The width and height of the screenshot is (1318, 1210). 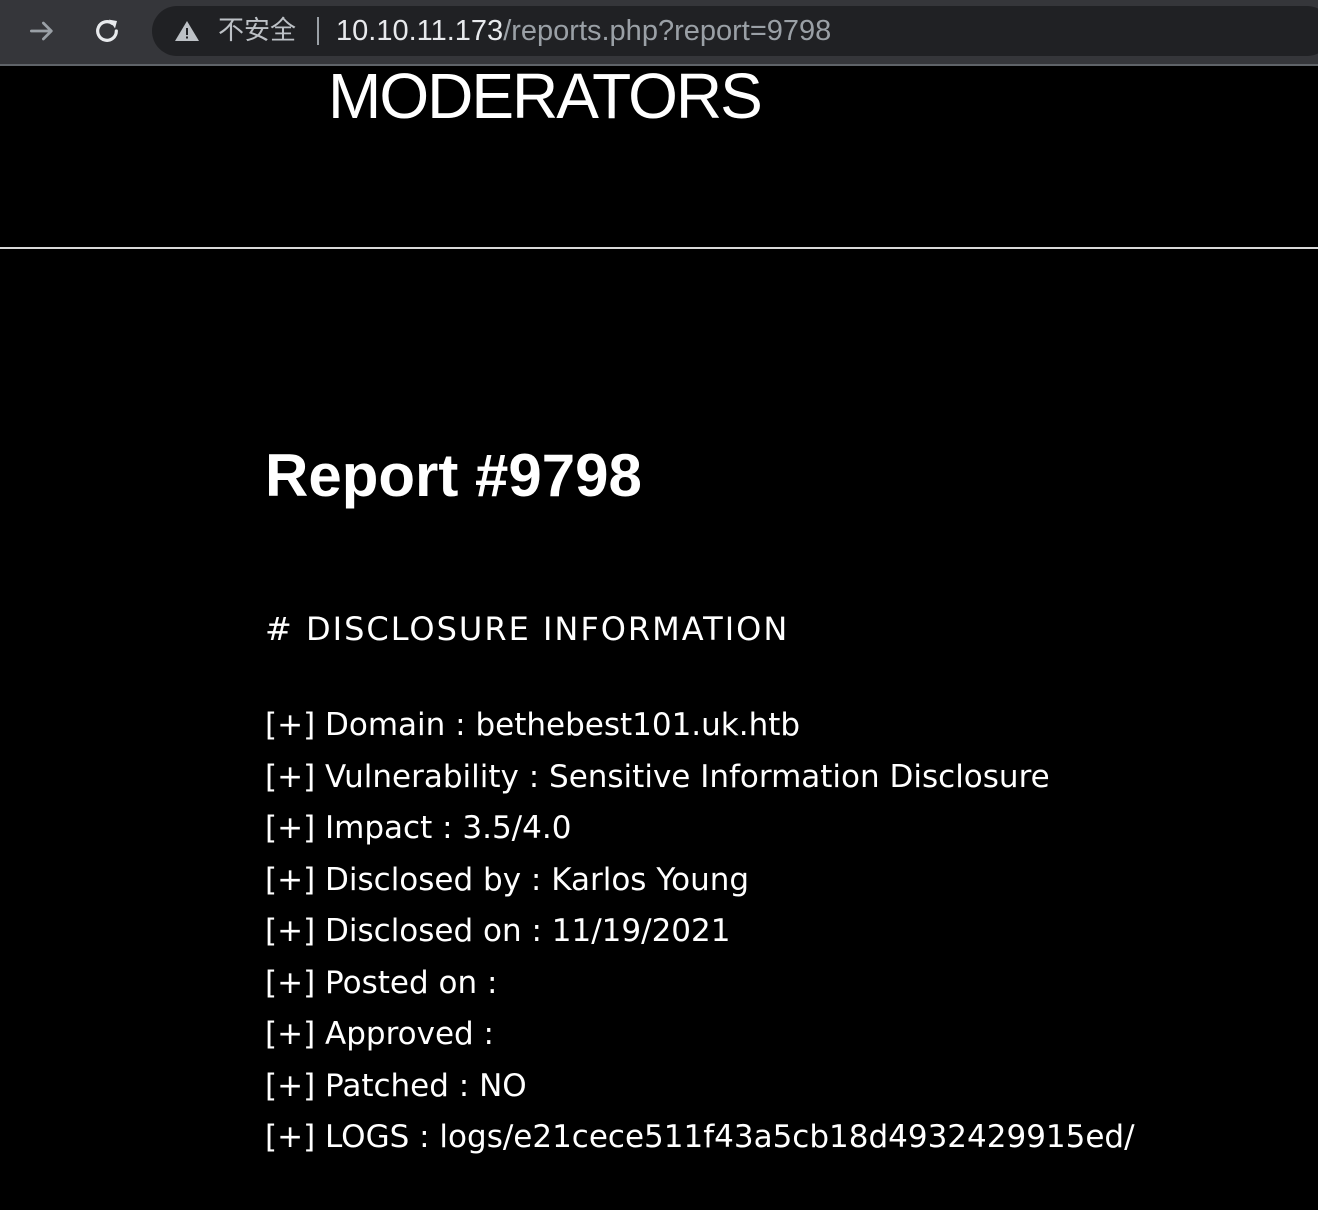 I want to click on info-disclosed-on: [+] Disclosed on : 11/19/2021, so click(x=498, y=931).